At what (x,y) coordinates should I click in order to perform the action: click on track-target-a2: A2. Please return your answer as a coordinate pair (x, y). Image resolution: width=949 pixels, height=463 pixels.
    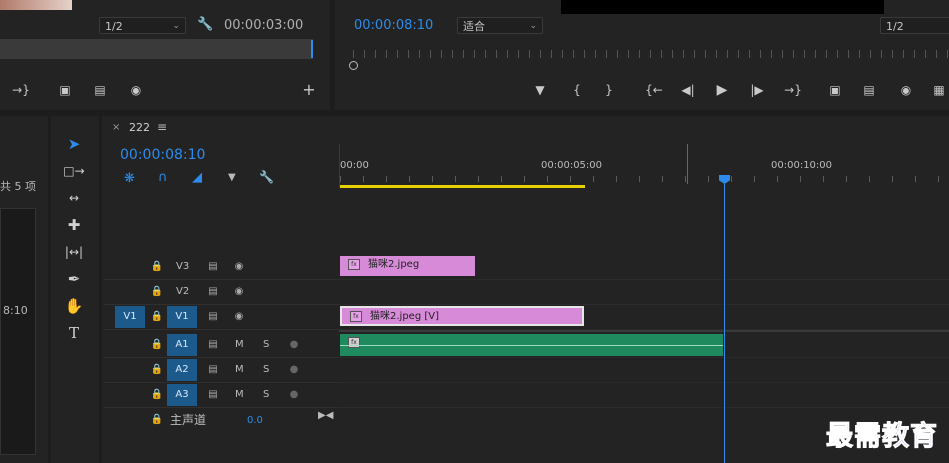
    Looking at the image, I should click on (182, 370).